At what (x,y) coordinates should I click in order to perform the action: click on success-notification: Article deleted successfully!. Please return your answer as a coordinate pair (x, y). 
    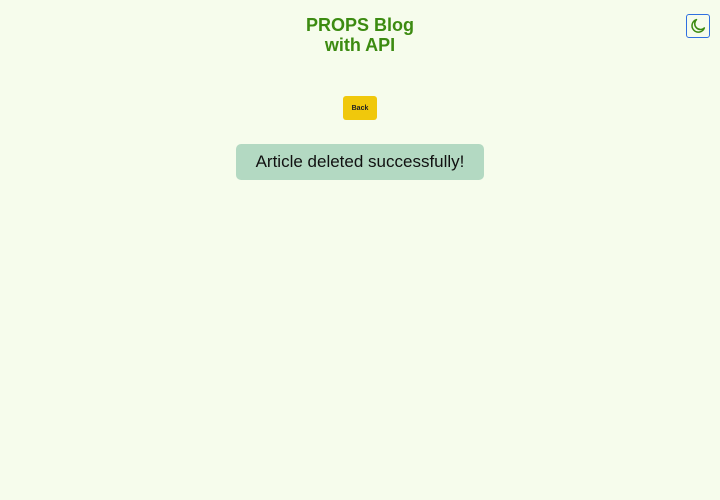
    Looking at the image, I should click on (360, 162).